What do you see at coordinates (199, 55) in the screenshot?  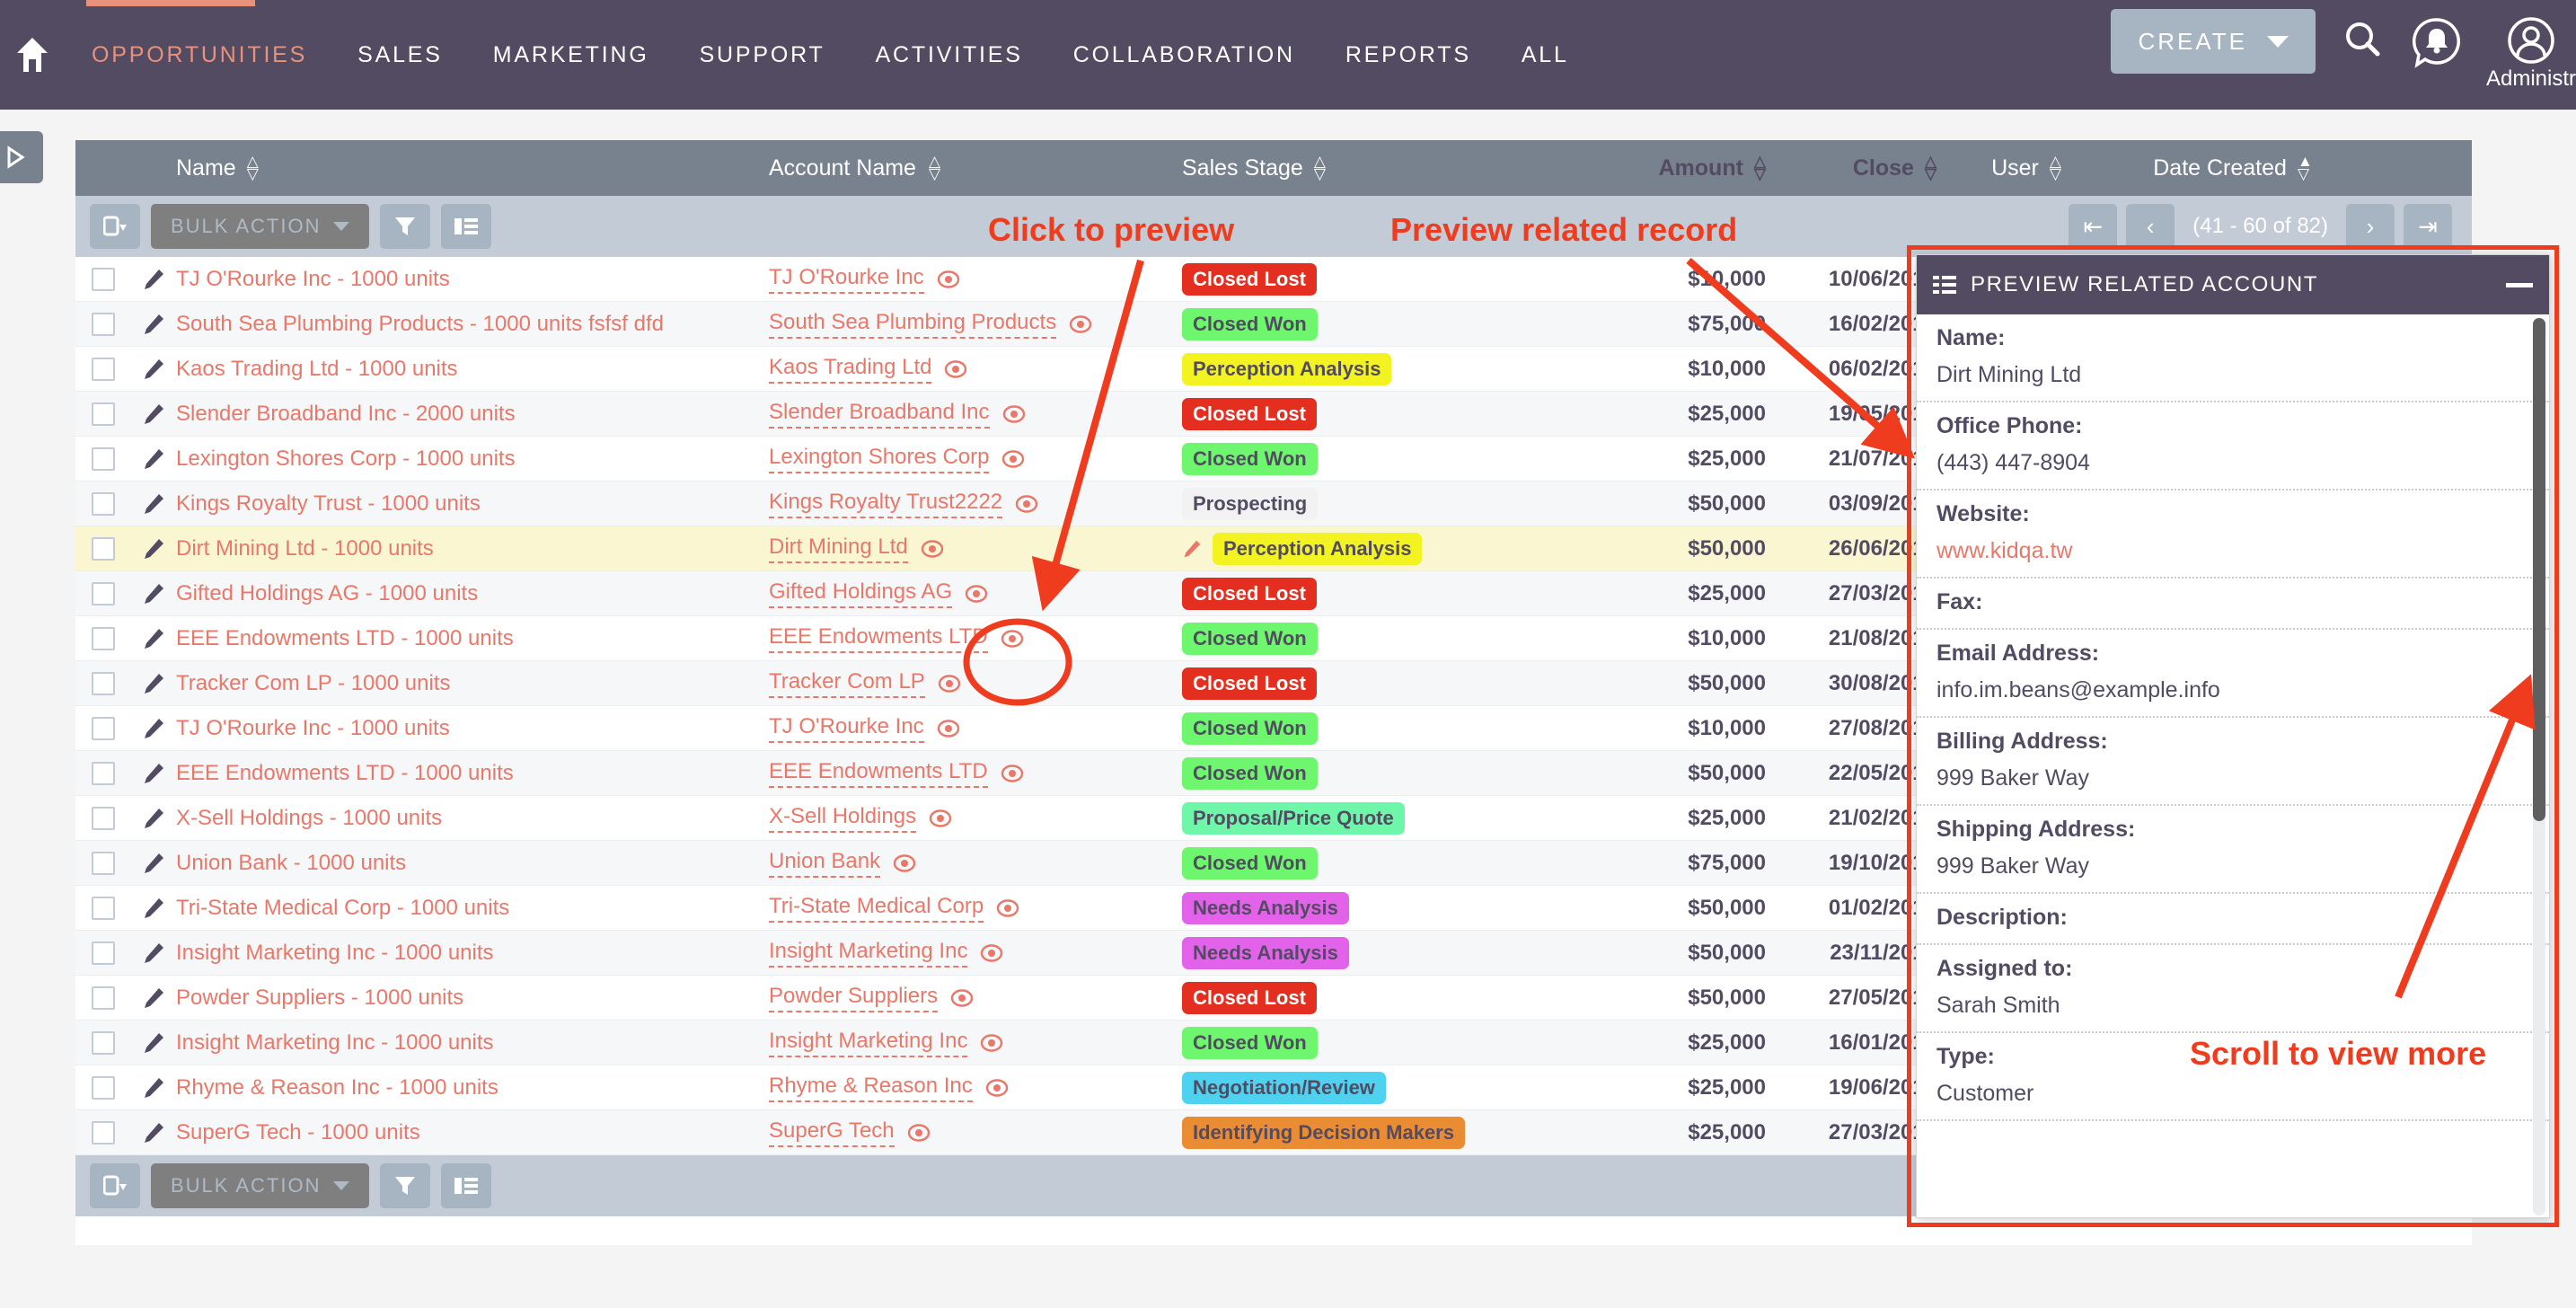 I see `nav-item-opportunities: OPPORTUNITIES` at bounding box center [199, 55].